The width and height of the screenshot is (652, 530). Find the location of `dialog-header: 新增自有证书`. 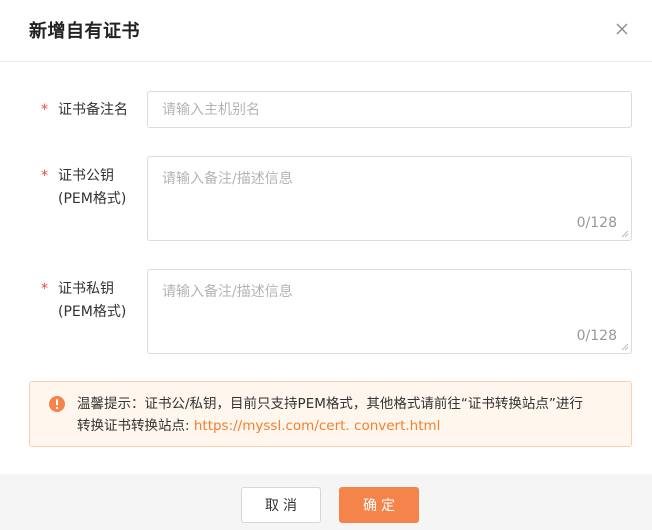

dialog-header: 新增自有证书 is located at coordinates (326, 31).